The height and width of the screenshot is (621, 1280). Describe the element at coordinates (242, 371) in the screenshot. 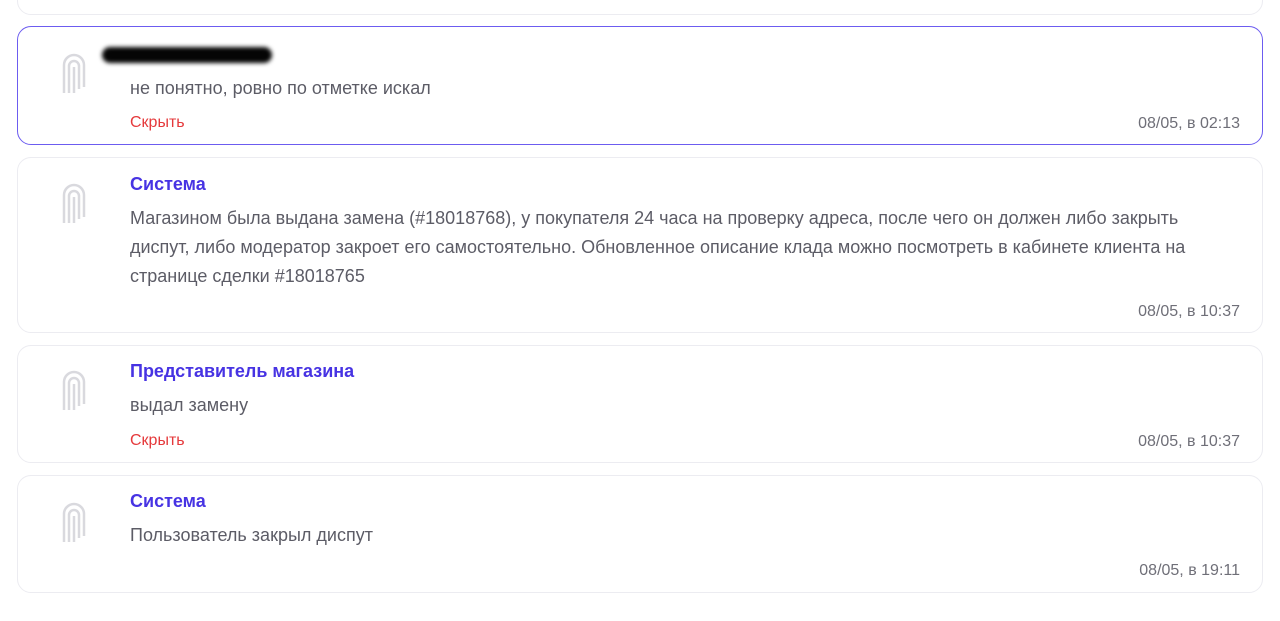

I see `author-name: Представитель магазина` at that location.